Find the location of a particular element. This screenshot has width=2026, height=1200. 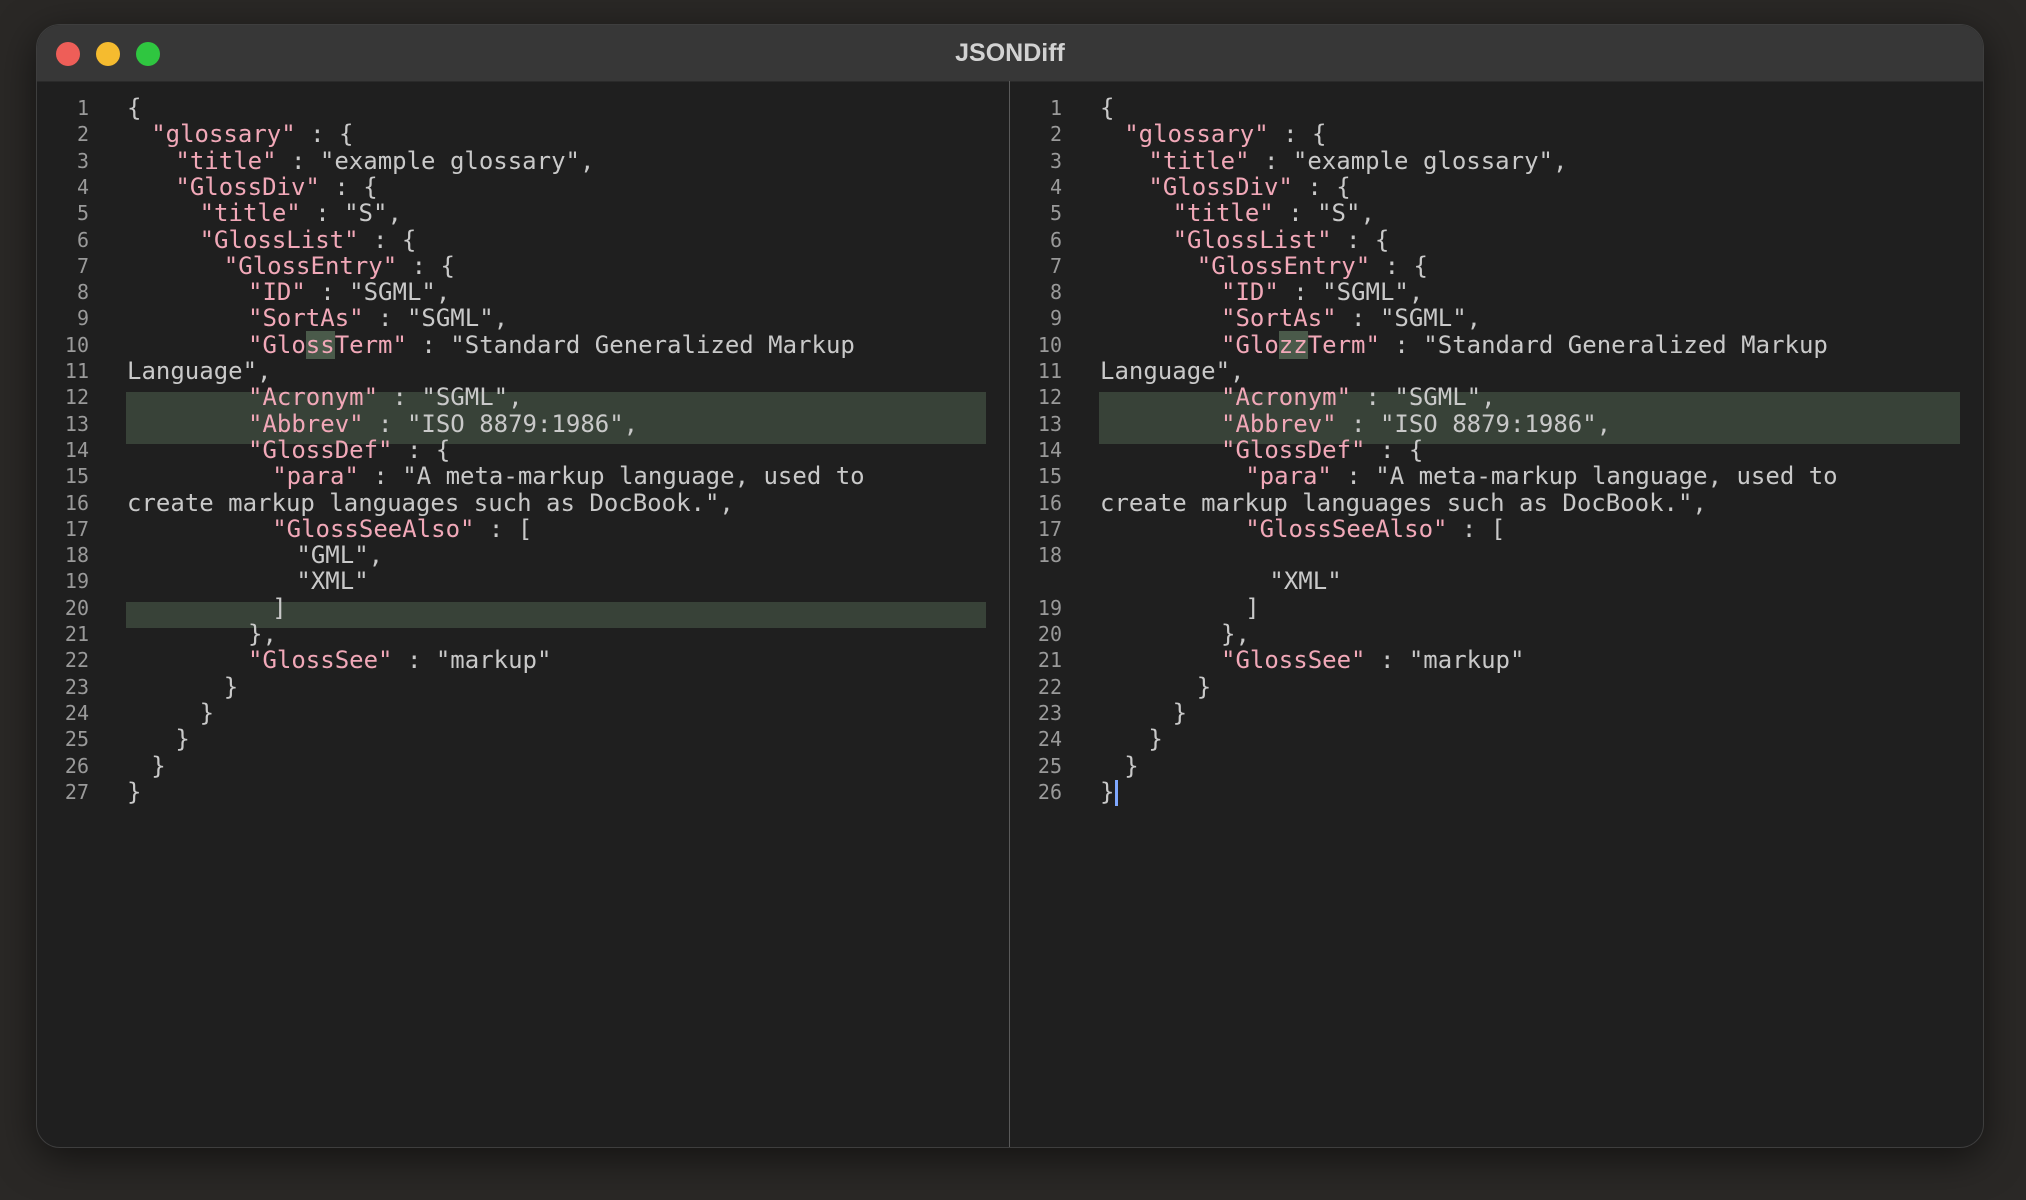

window-title: JSONDiff is located at coordinates (1010, 53).